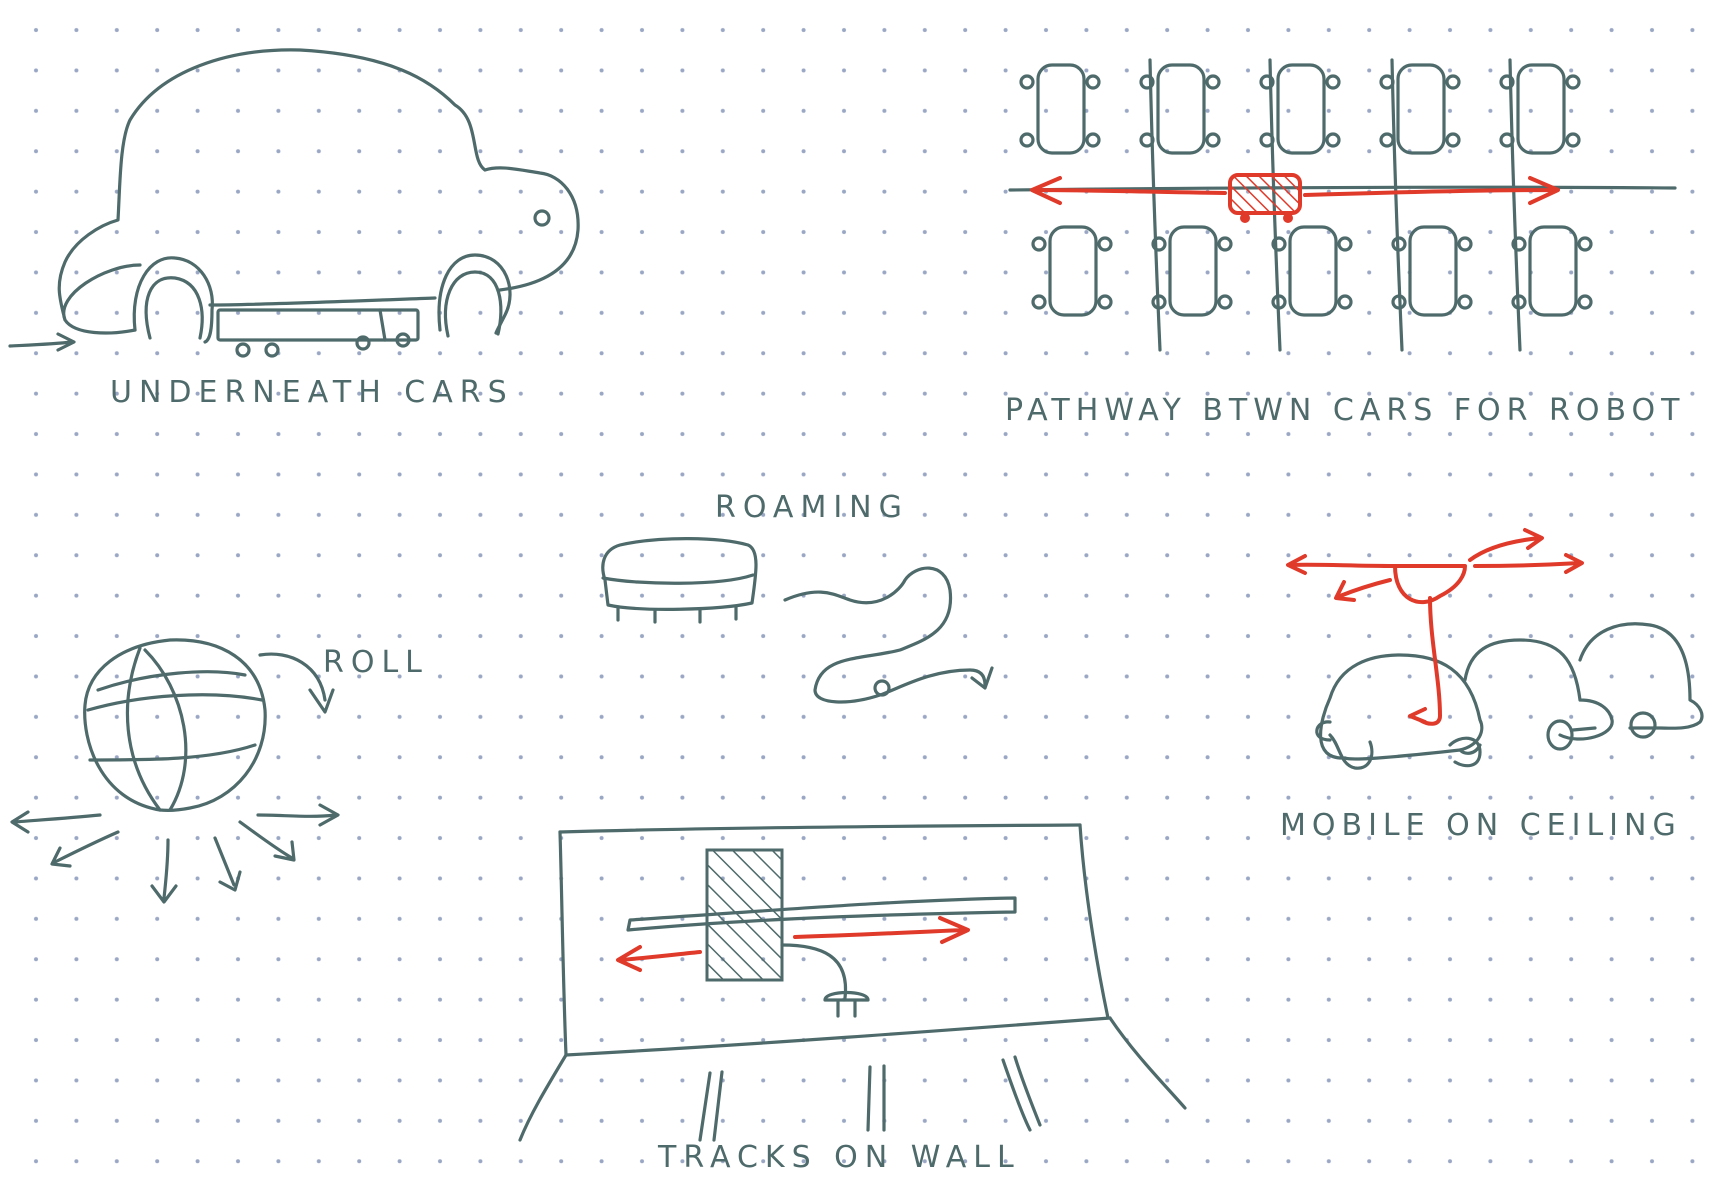  Describe the element at coordinates (1345, 410) in the screenshot. I see `label-pathway-between-cars: PATHWAY BTWN CARS FOR ROBOT` at that location.